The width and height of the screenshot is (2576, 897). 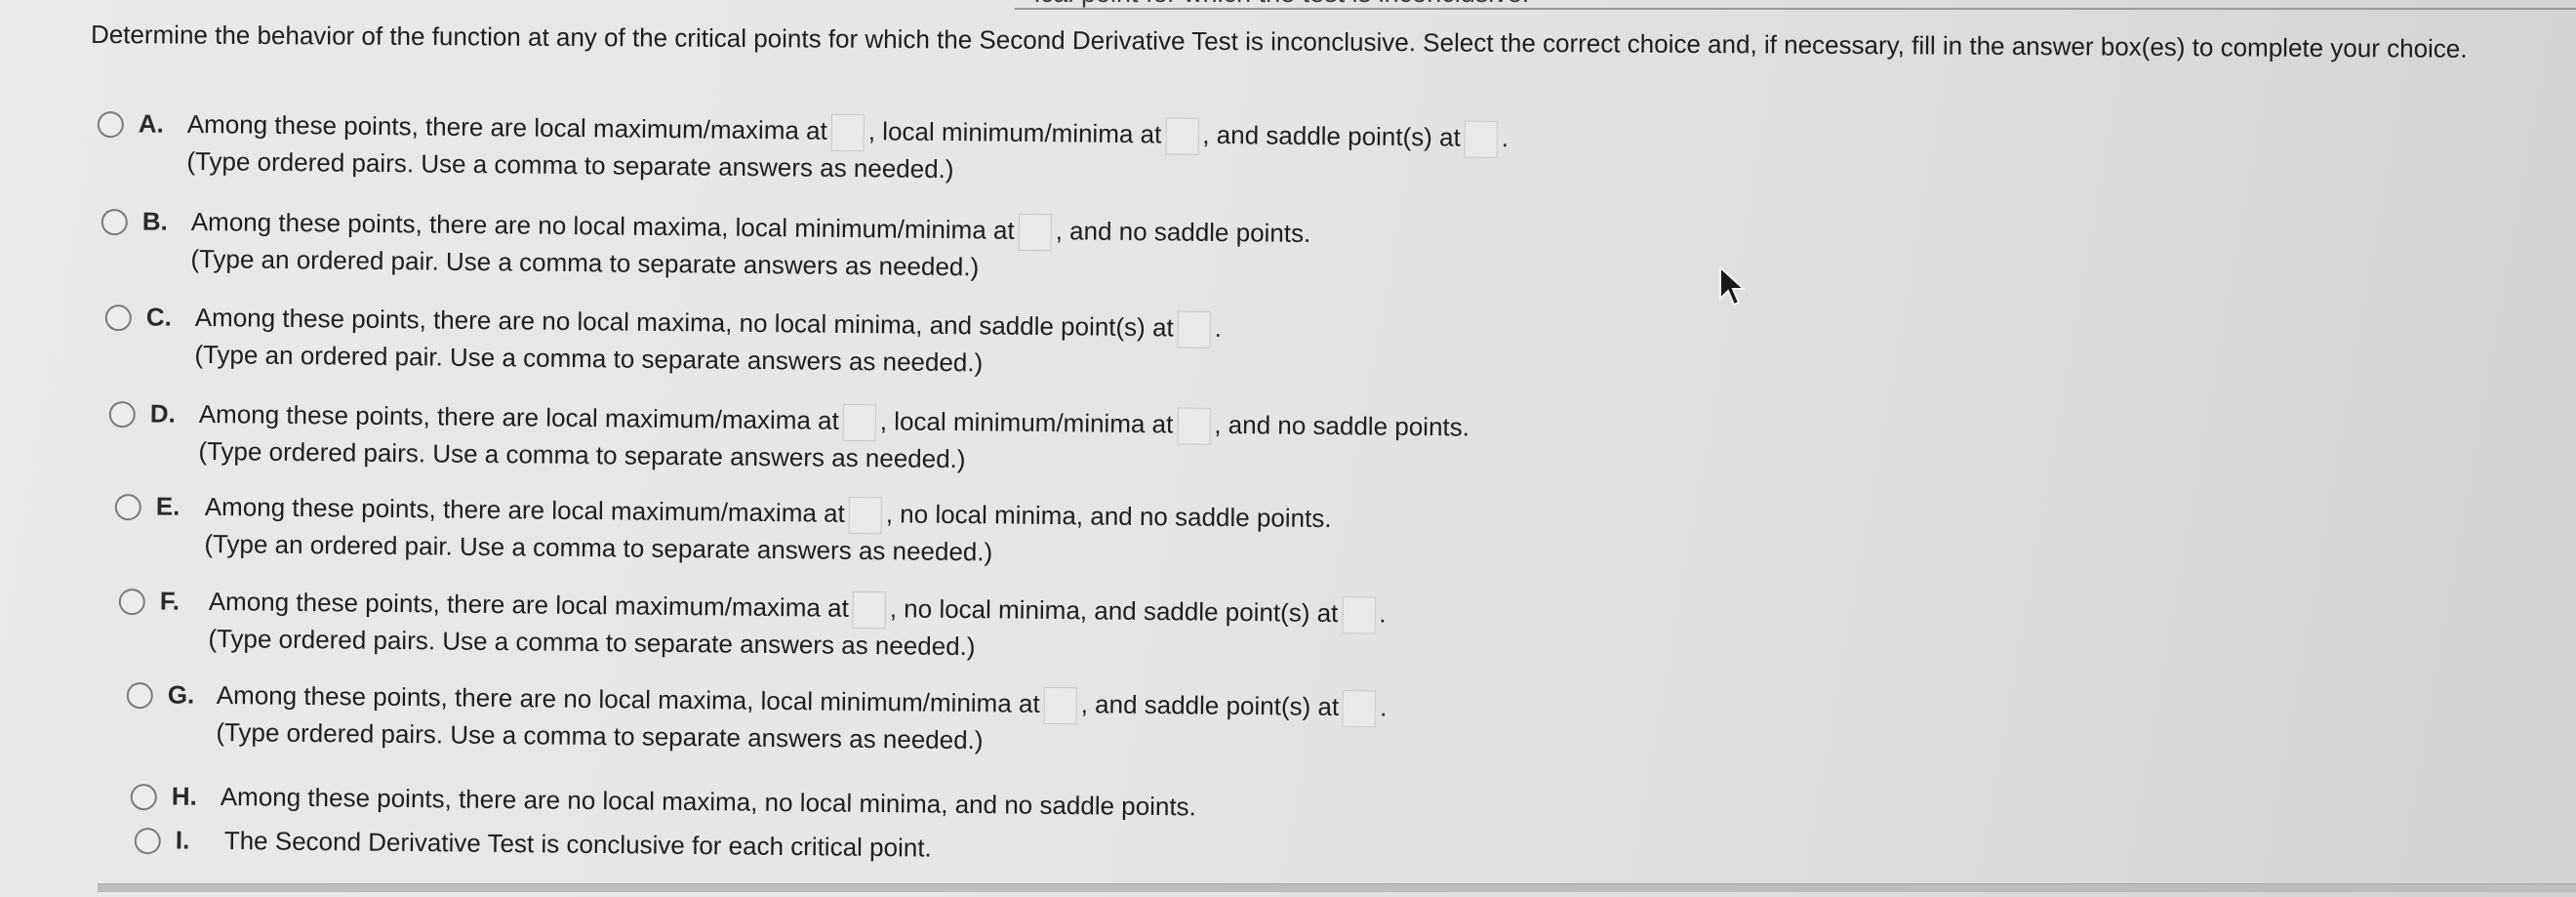 I want to click on mouse-pointer-icon, so click(x=1733, y=286).